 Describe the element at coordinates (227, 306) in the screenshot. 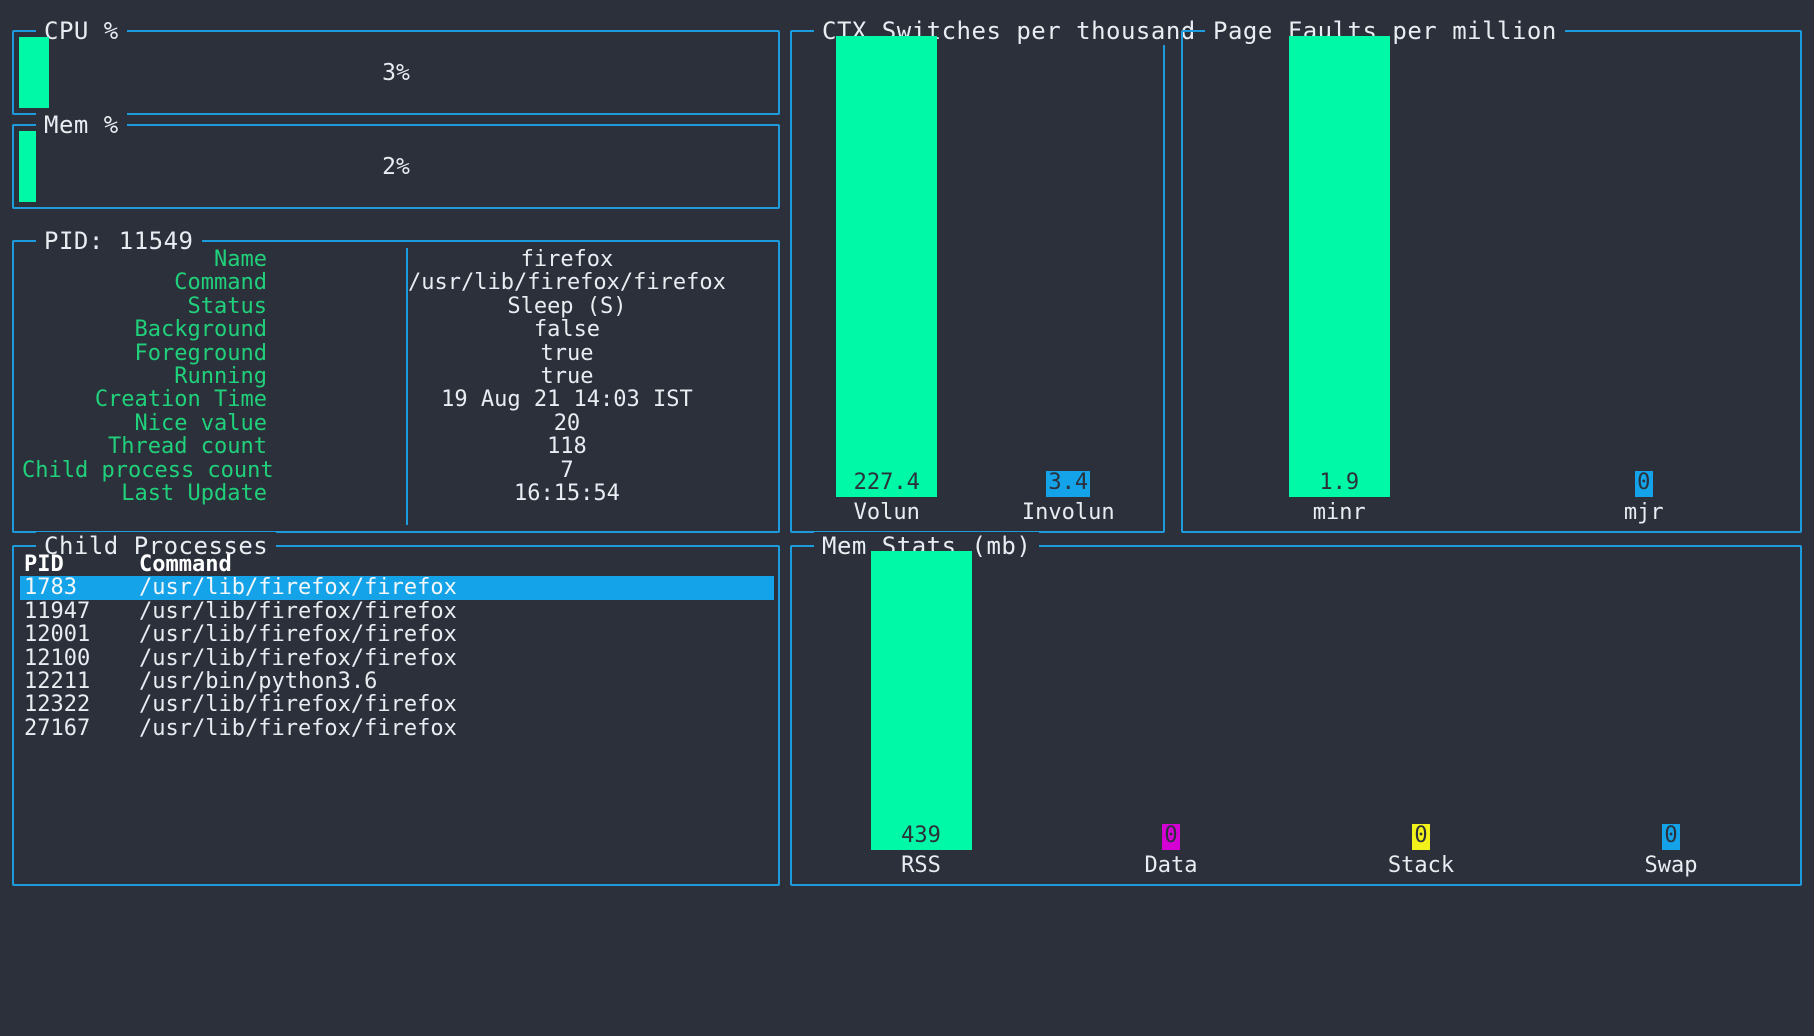

I see `pid-label: Status` at that location.